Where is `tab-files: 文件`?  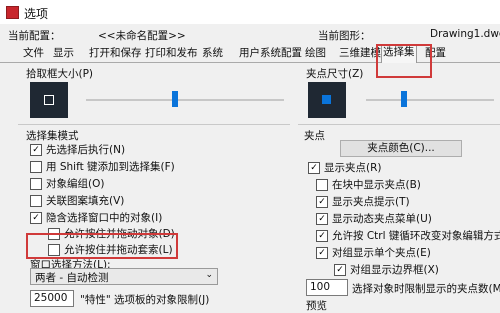 tab-files: 文件 is located at coordinates (33, 53).